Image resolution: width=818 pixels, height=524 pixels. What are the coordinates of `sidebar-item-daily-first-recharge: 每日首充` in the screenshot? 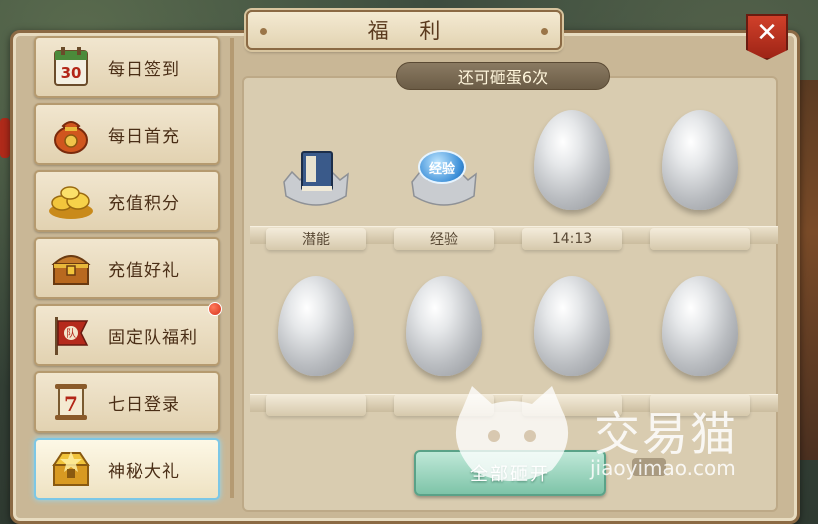 It's located at (127, 134).